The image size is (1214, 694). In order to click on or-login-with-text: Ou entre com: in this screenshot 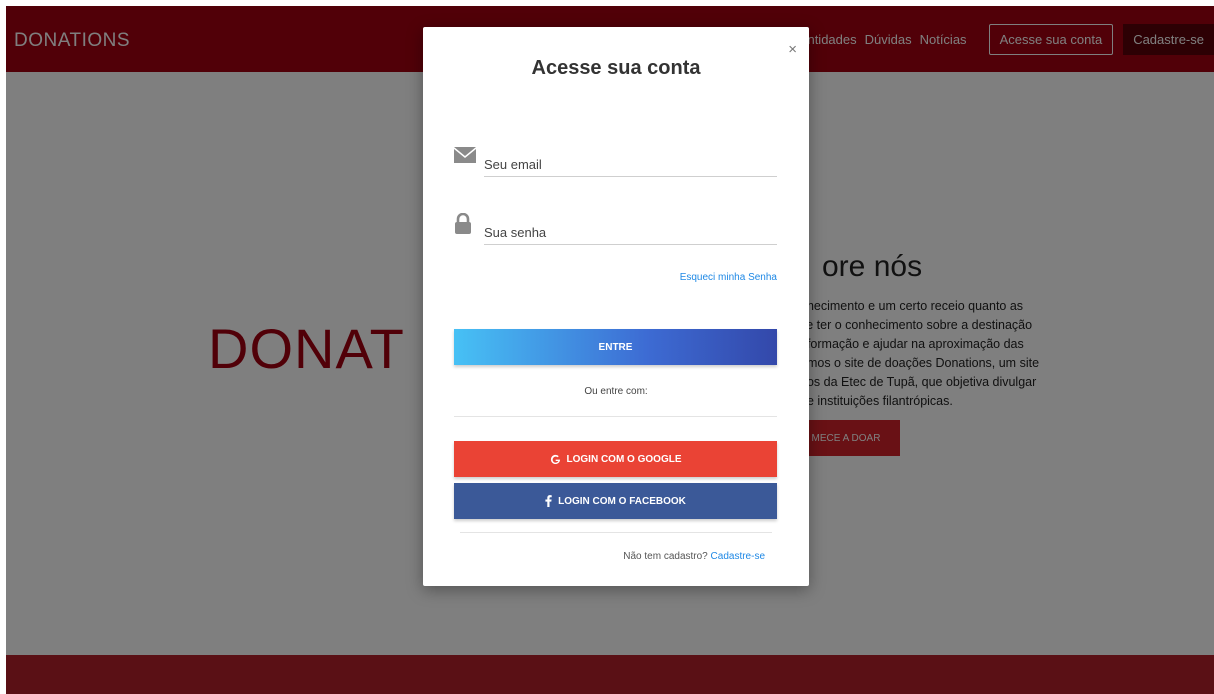, I will do `click(616, 391)`.